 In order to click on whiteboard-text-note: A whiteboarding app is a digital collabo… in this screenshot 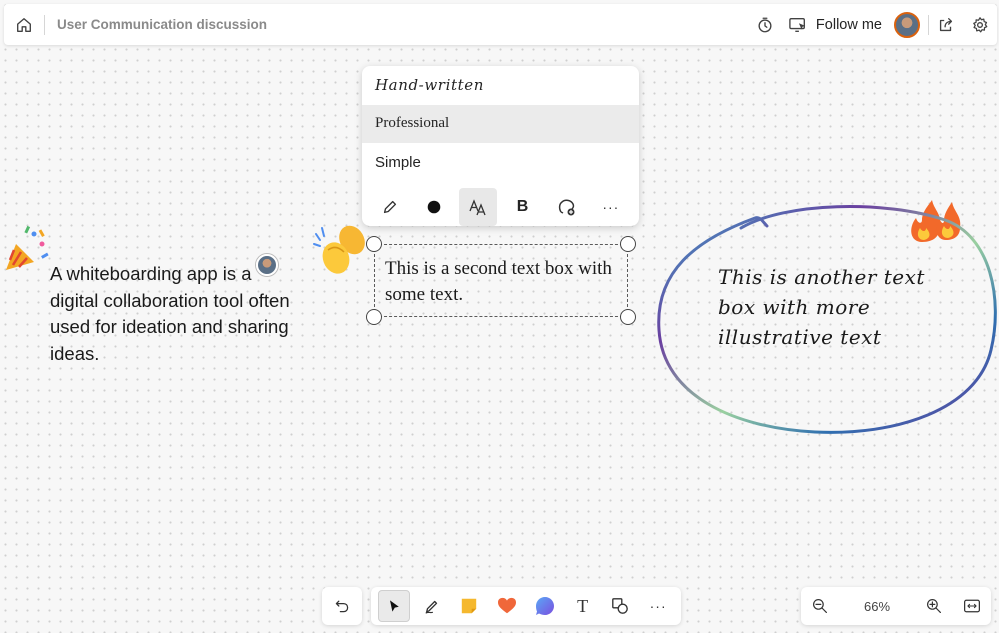, I will do `click(175, 314)`.